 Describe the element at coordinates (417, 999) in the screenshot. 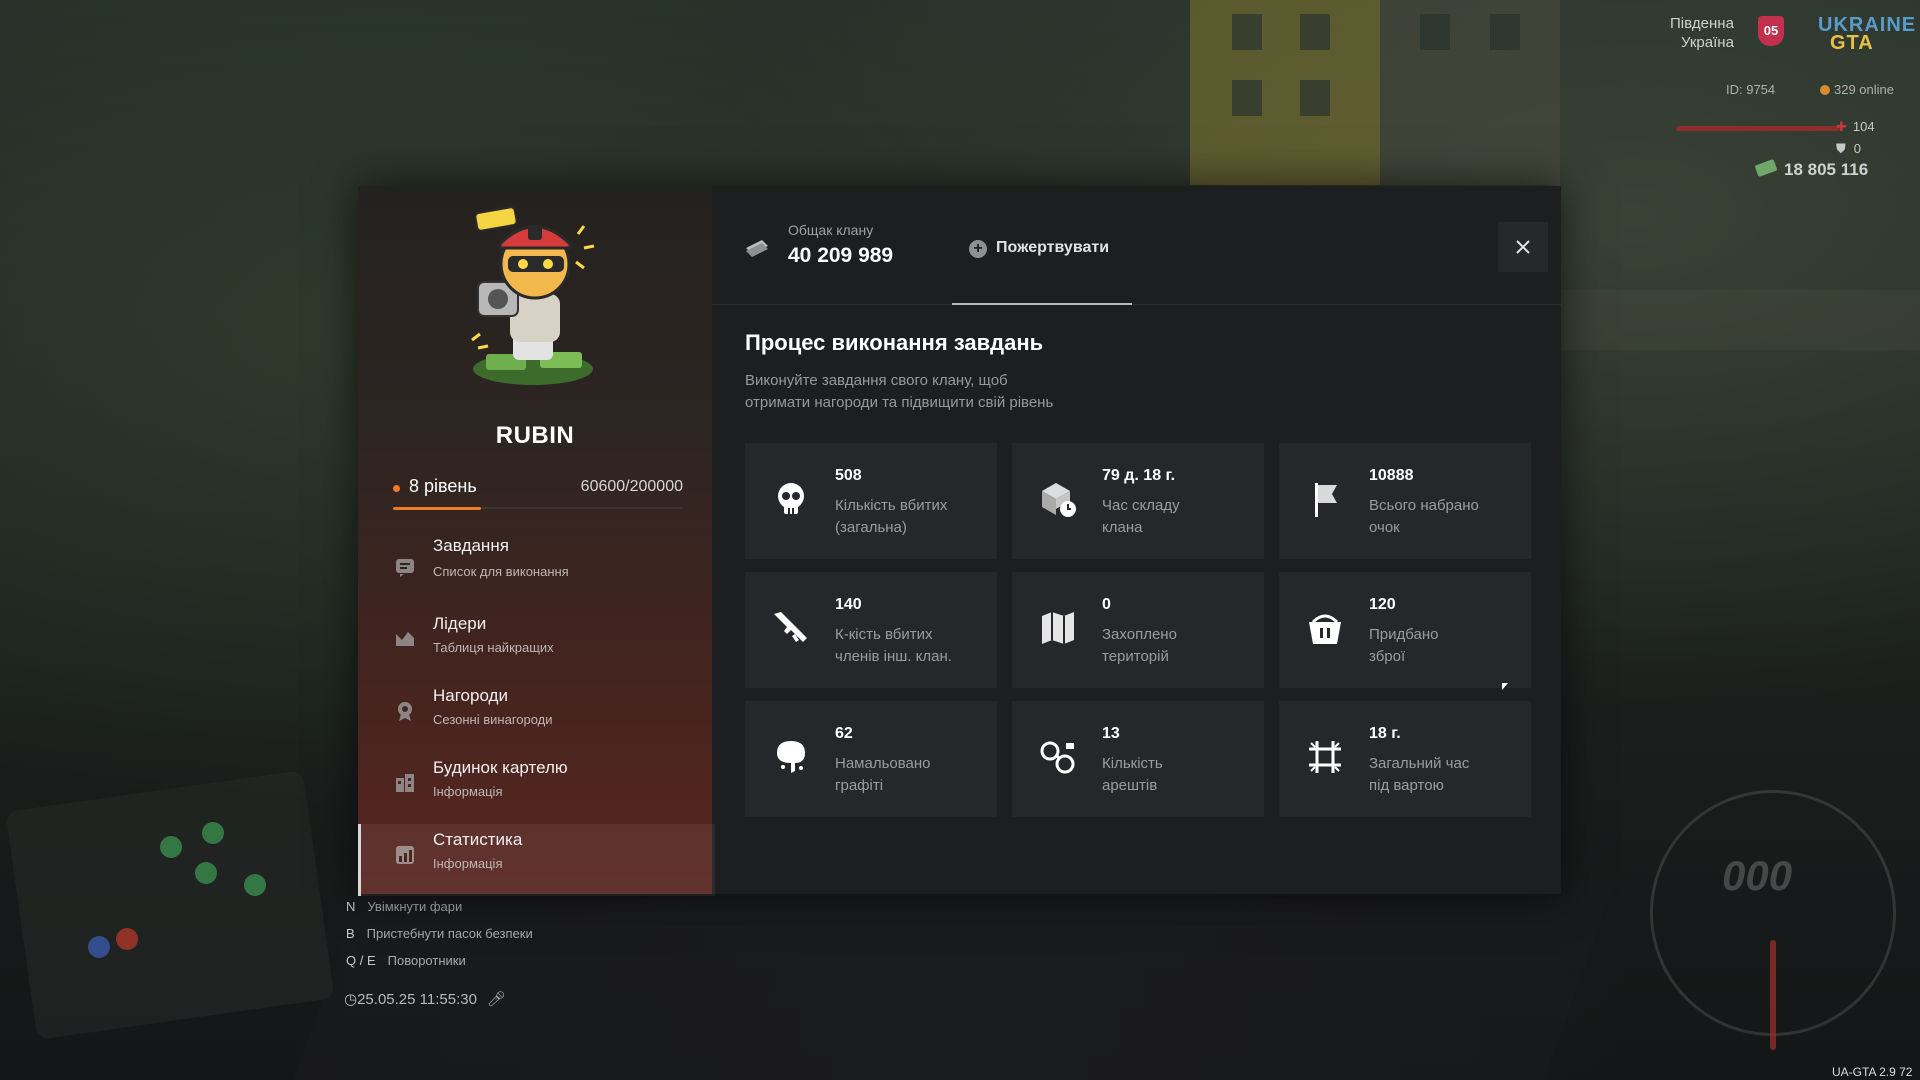

I see `datetime-text: 25.05.25 11:55:30` at that location.